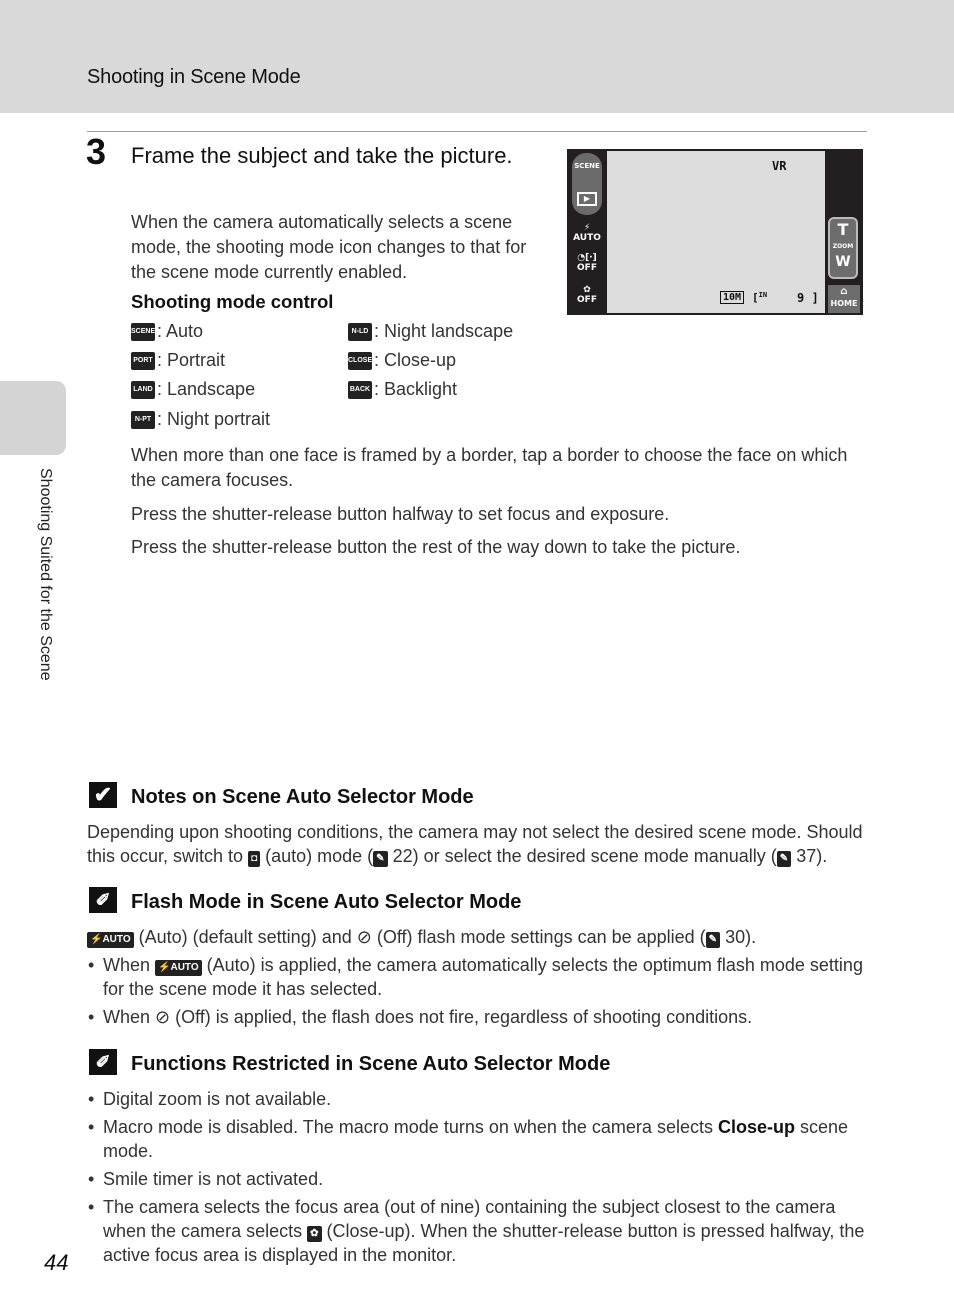 The height and width of the screenshot is (1314, 954). I want to click on night-portrait-icon: N-PT, so click(143, 419).